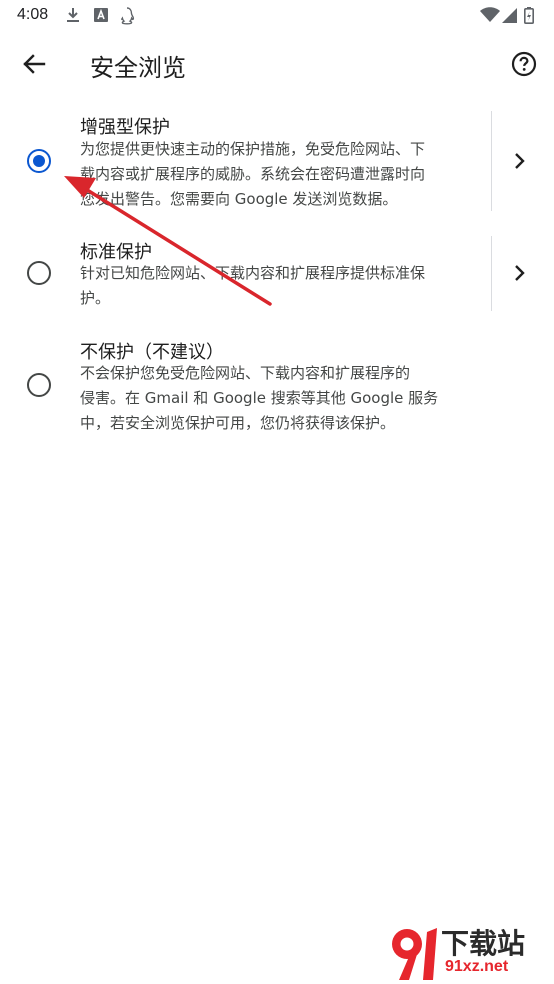 The width and height of the screenshot is (554, 984). What do you see at coordinates (509, 15) in the screenshot?
I see `signal-icon` at bounding box center [509, 15].